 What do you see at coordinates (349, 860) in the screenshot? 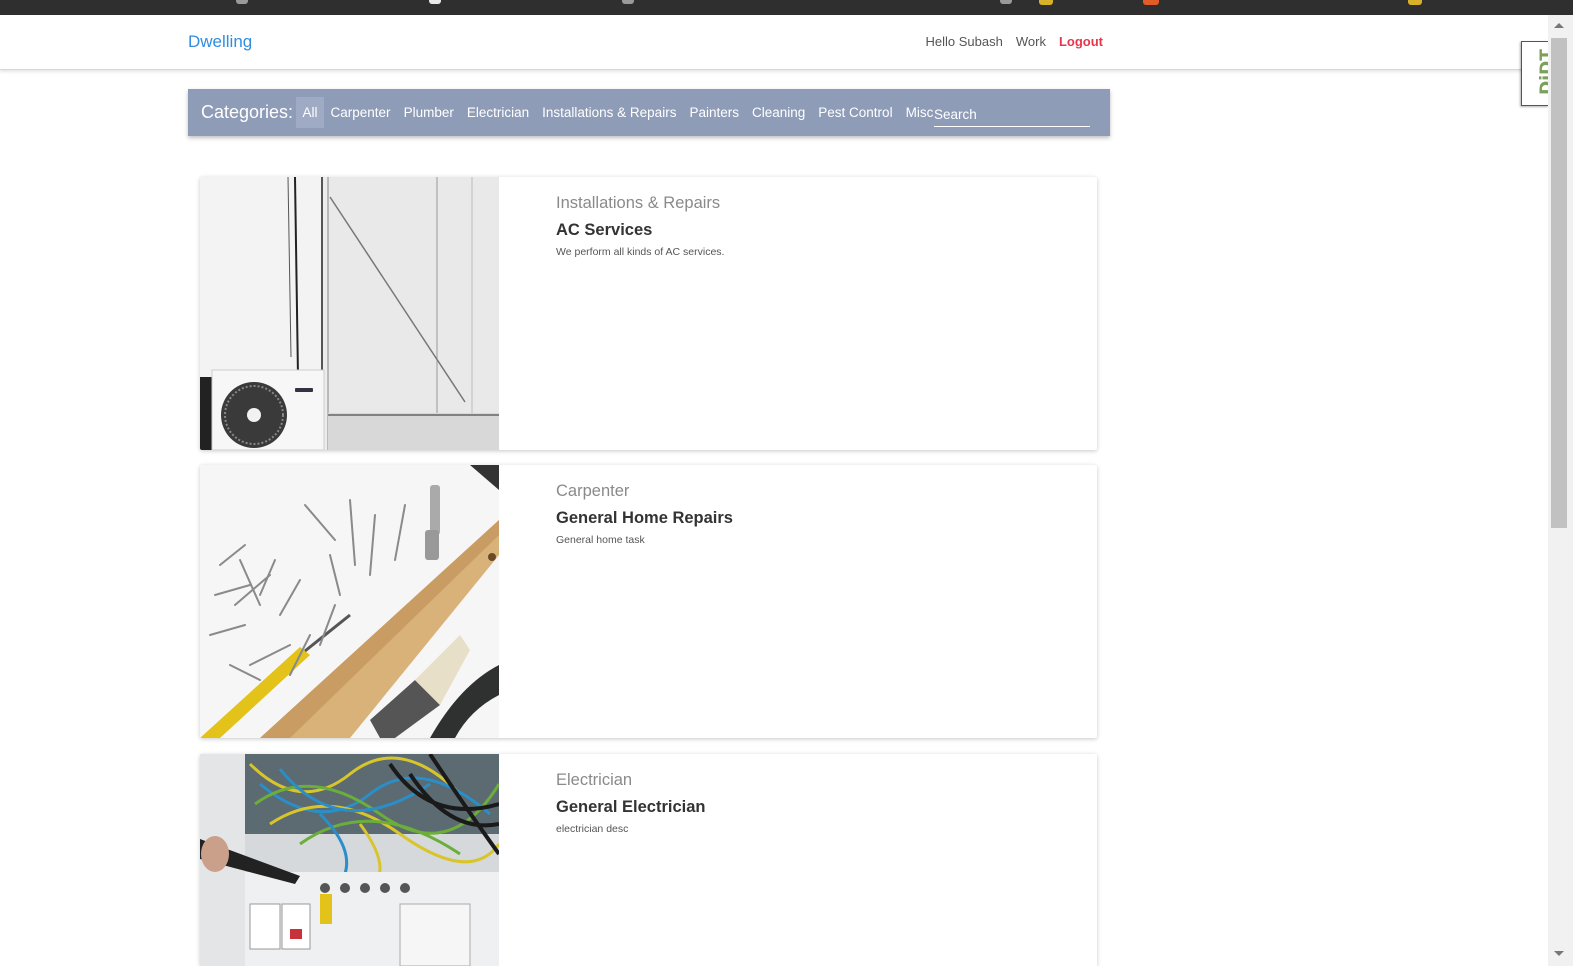
I see `electrical-panel-photo` at bounding box center [349, 860].